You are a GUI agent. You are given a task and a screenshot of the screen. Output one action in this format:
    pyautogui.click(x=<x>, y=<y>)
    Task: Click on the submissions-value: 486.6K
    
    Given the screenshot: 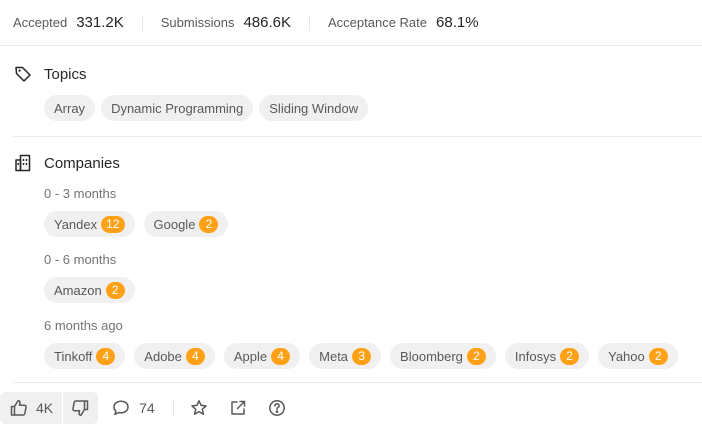 What is the action you would take?
    pyautogui.click(x=267, y=22)
    